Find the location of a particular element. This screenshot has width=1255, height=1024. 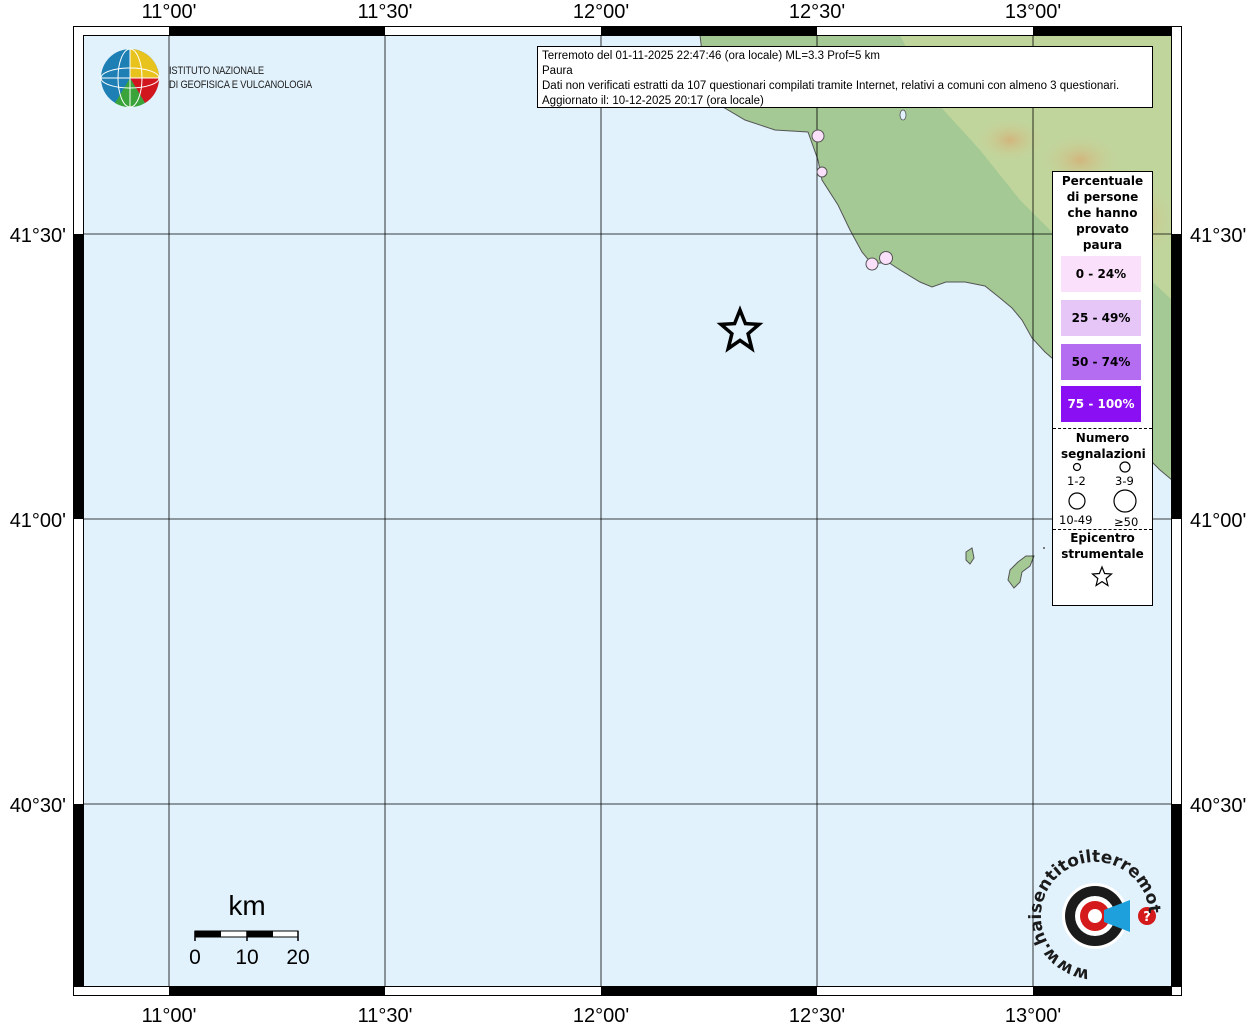

legend-class-label: 25 - 49% is located at coordinates (1101, 318).